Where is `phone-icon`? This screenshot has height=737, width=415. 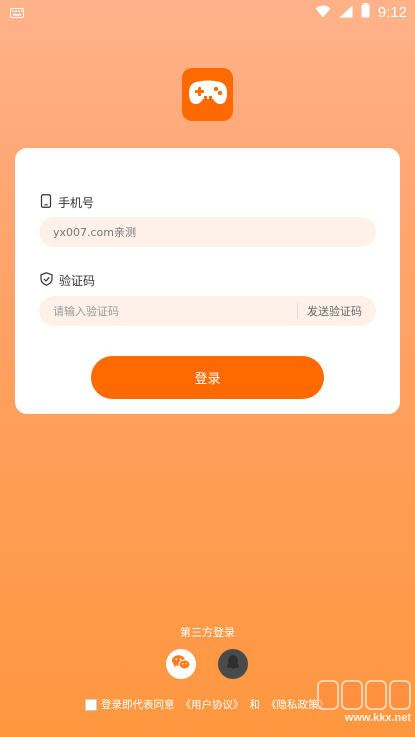 phone-icon is located at coordinates (46, 202).